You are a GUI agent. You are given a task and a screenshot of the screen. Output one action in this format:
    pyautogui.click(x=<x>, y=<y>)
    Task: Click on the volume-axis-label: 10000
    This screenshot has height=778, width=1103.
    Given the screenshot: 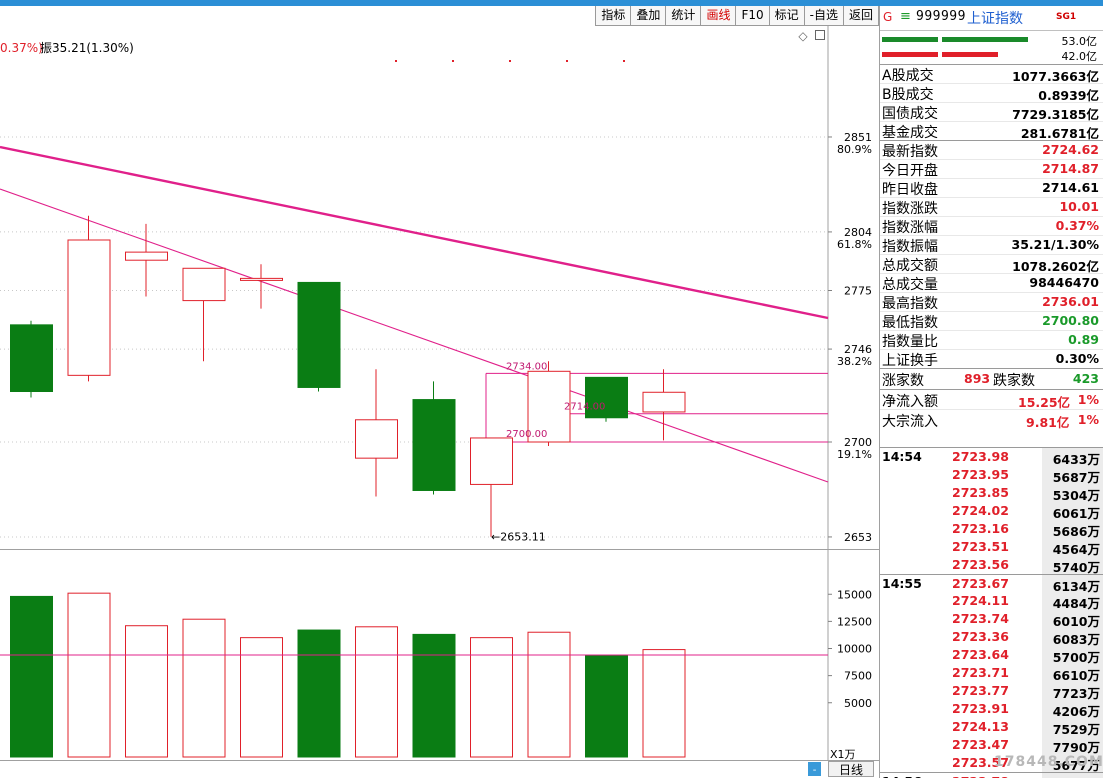 What is the action you would take?
    pyautogui.click(x=854, y=649)
    